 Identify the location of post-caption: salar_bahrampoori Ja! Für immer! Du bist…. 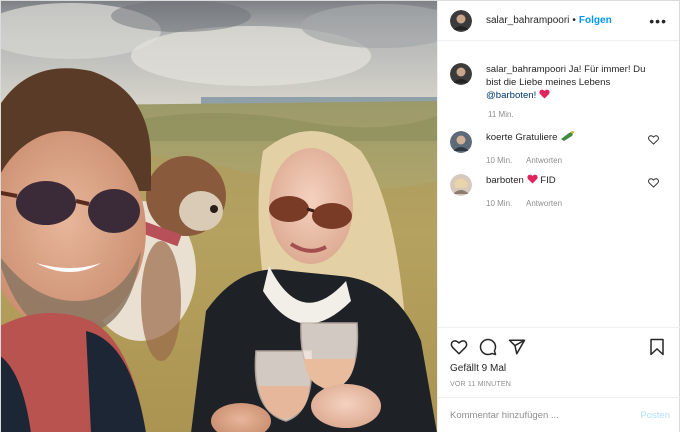
(558, 71).